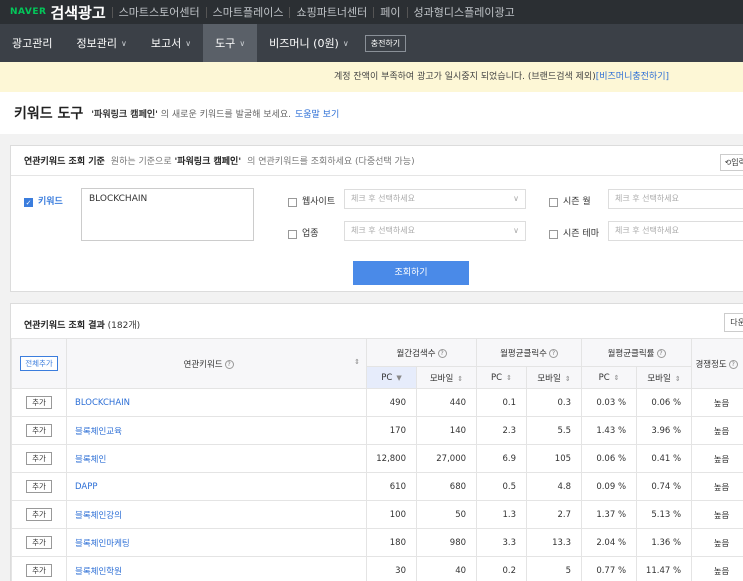 The image size is (743, 581). What do you see at coordinates (158, 12) in the screenshot?
I see `service-link-smartstore: 스마트스토어센터` at bounding box center [158, 12].